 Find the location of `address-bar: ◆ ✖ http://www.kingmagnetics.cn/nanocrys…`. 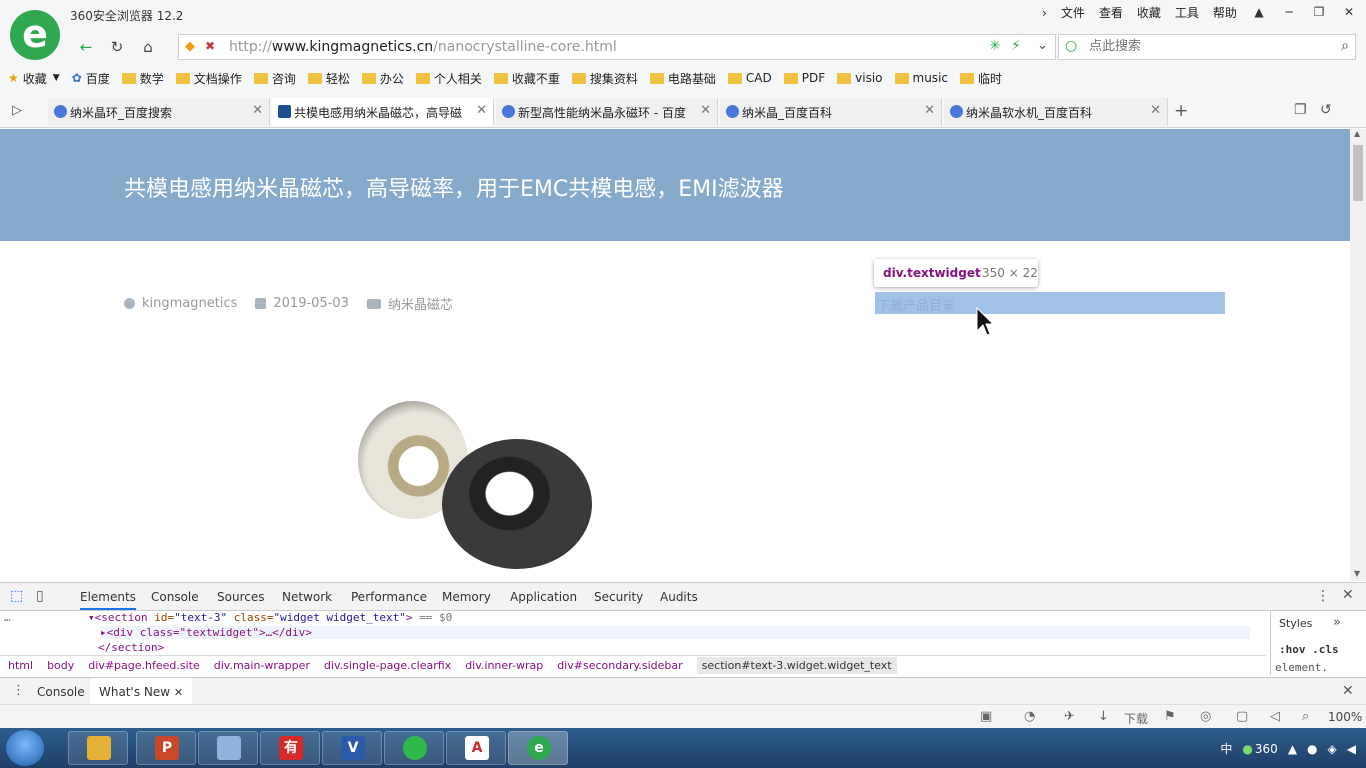

address-bar: ◆ ✖ http://www.kingmagnetics.cn/nanocrys… is located at coordinates (617, 47).